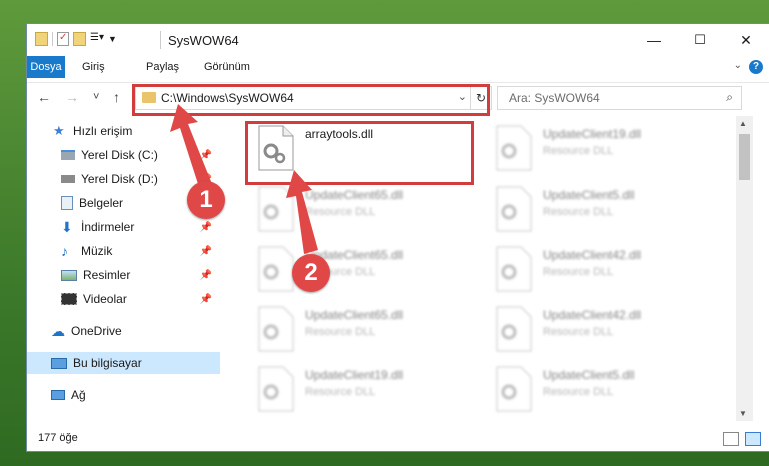  Describe the element at coordinates (206, 200) in the screenshot. I see `step-badge-1: 1` at that location.